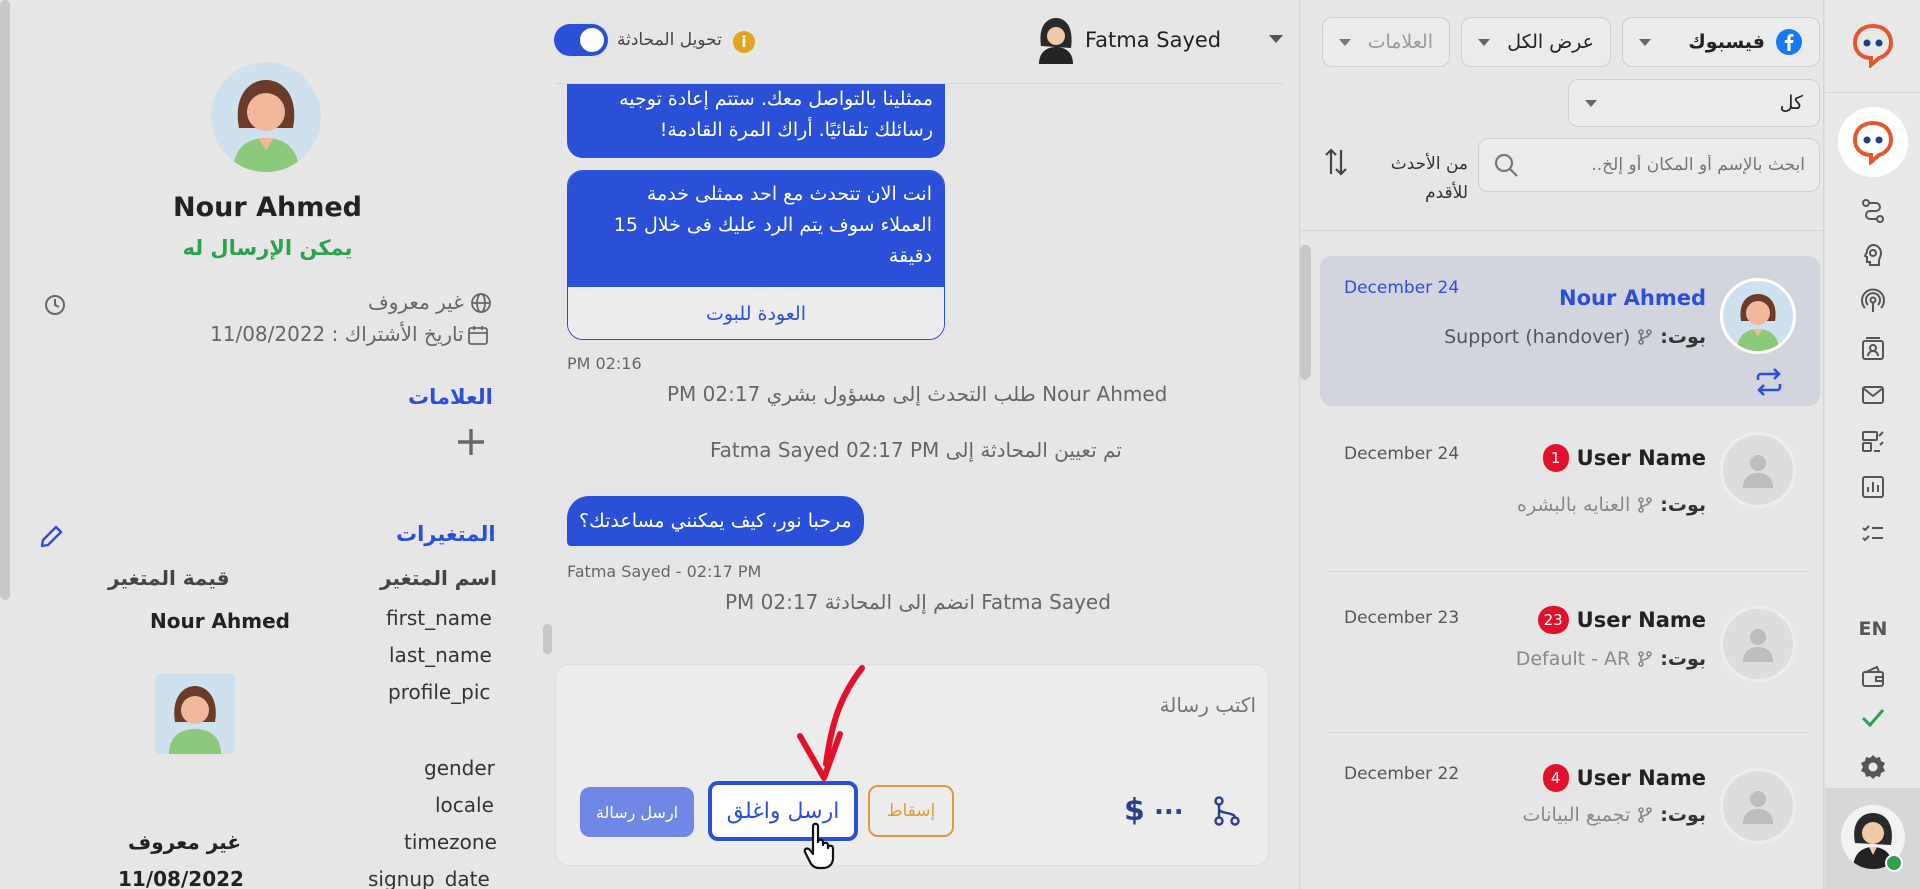  I want to click on send-message-button: ارسل رسالة, so click(637, 812).